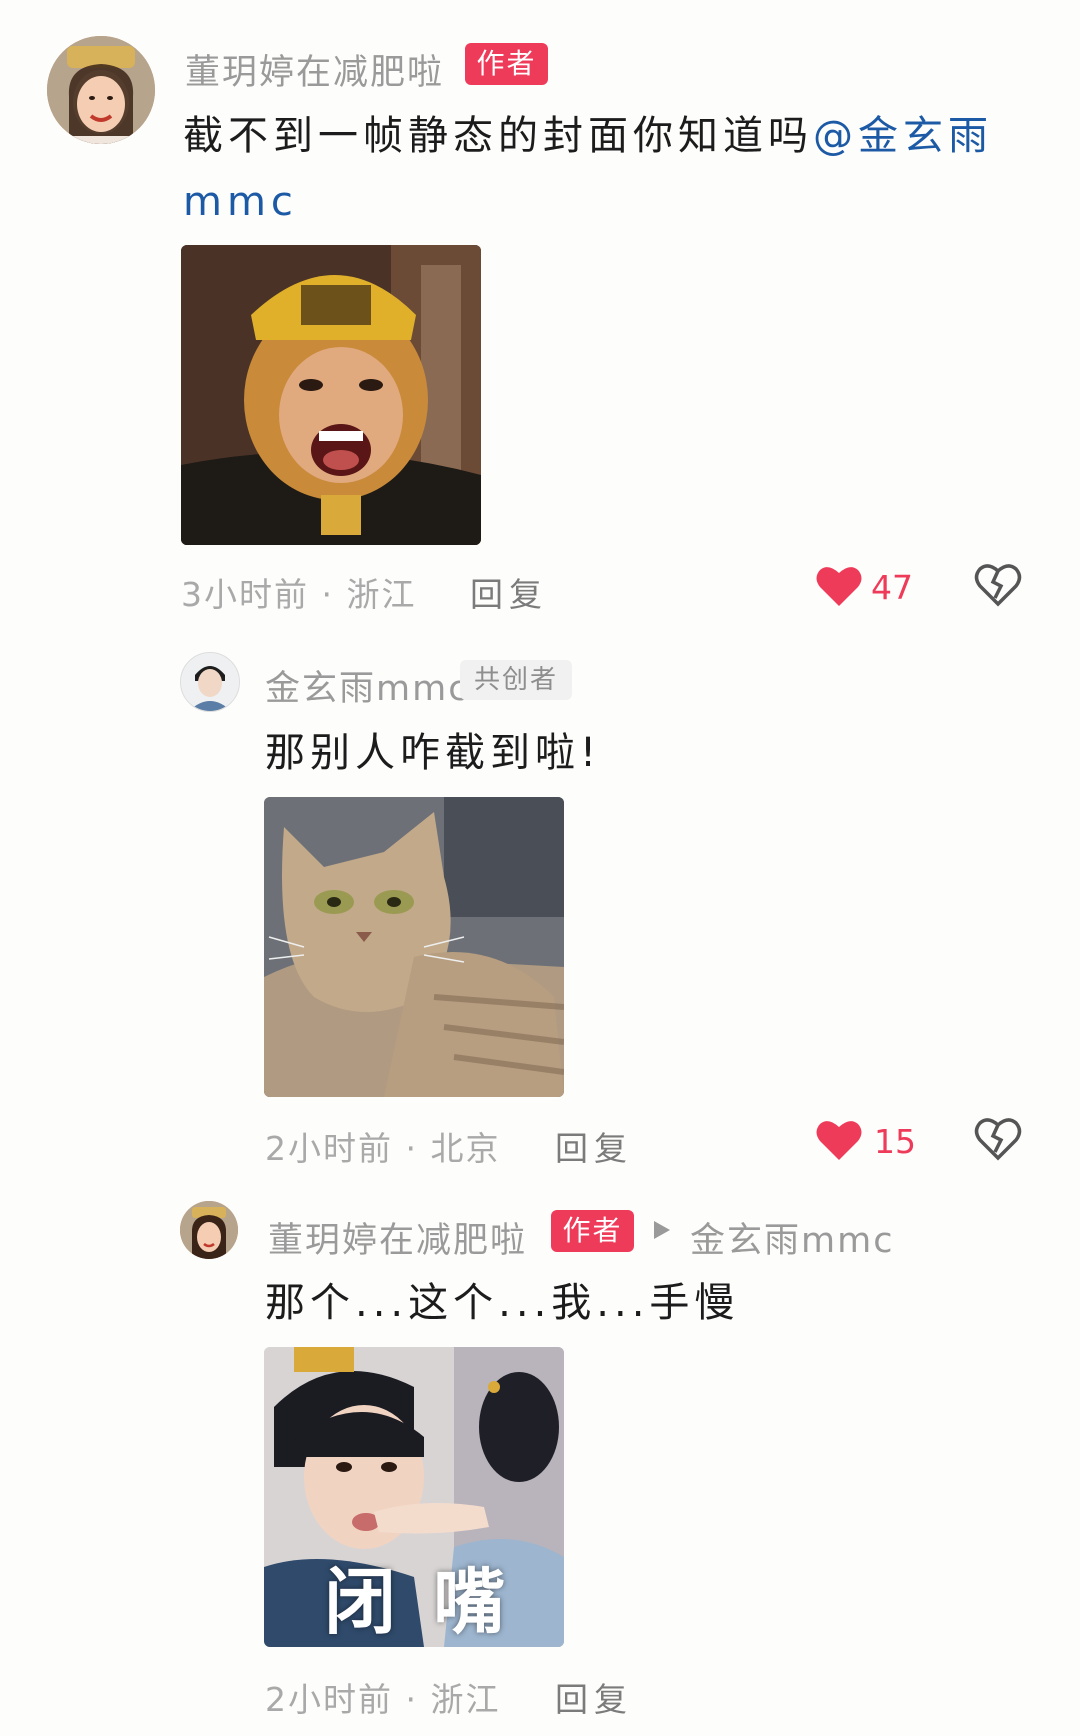 Image resolution: width=1080 pixels, height=1736 pixels. Describe the element at coordinates (892, 587) in the screenshot. I see `like-count: 47` at that location.